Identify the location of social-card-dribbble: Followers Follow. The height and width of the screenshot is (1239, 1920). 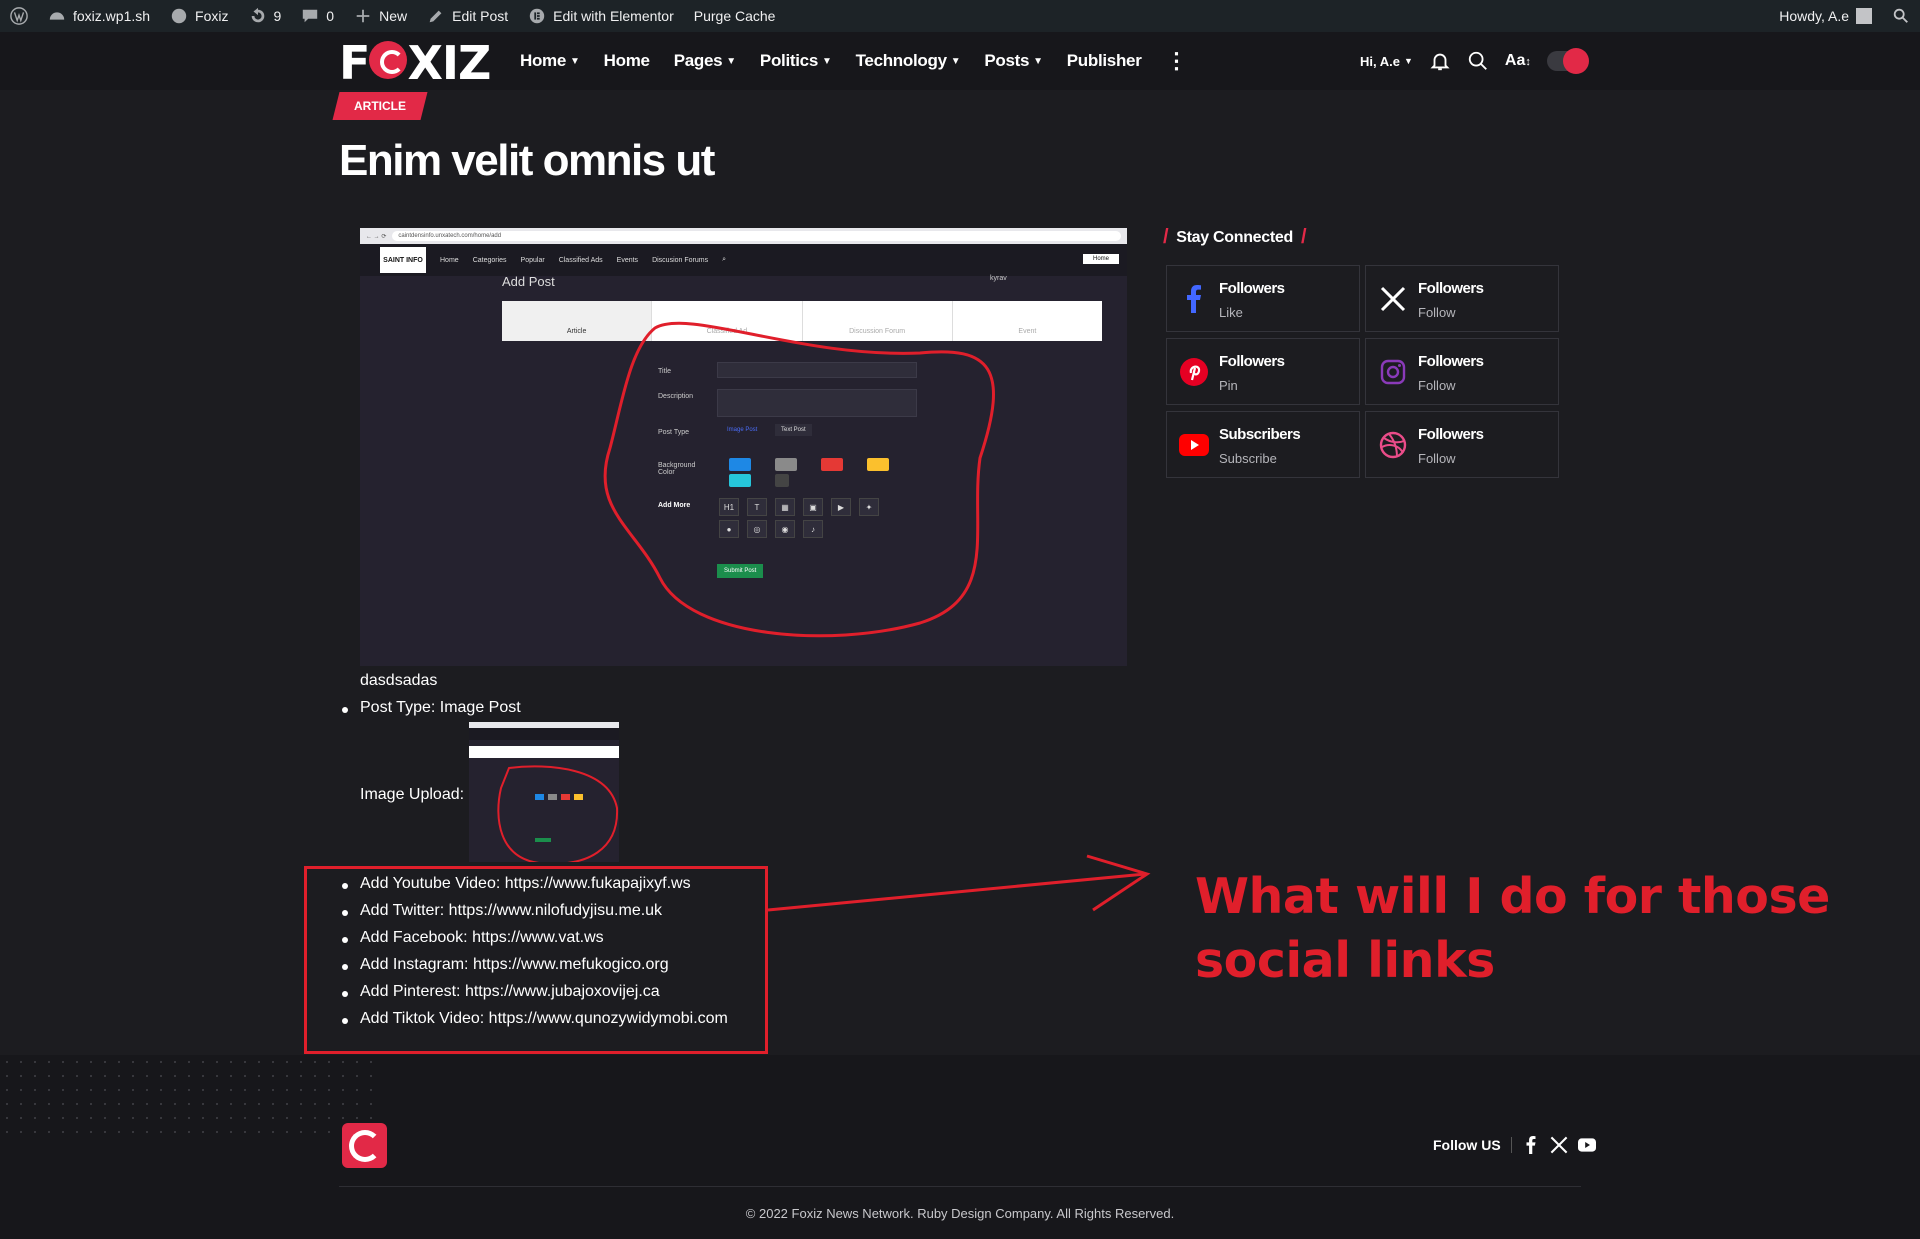
(1462, 444).